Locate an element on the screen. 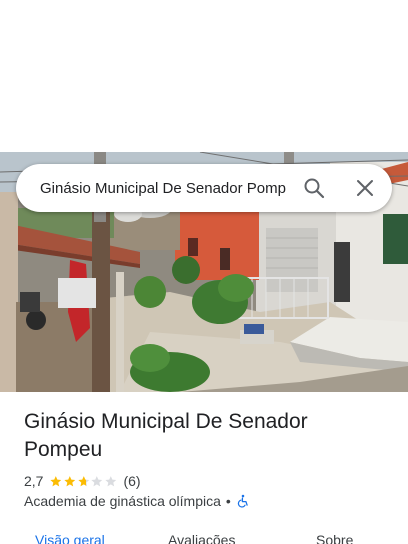 The height and width of the screenshot is (544, 408). close-button is located at coordinates (365, 188).